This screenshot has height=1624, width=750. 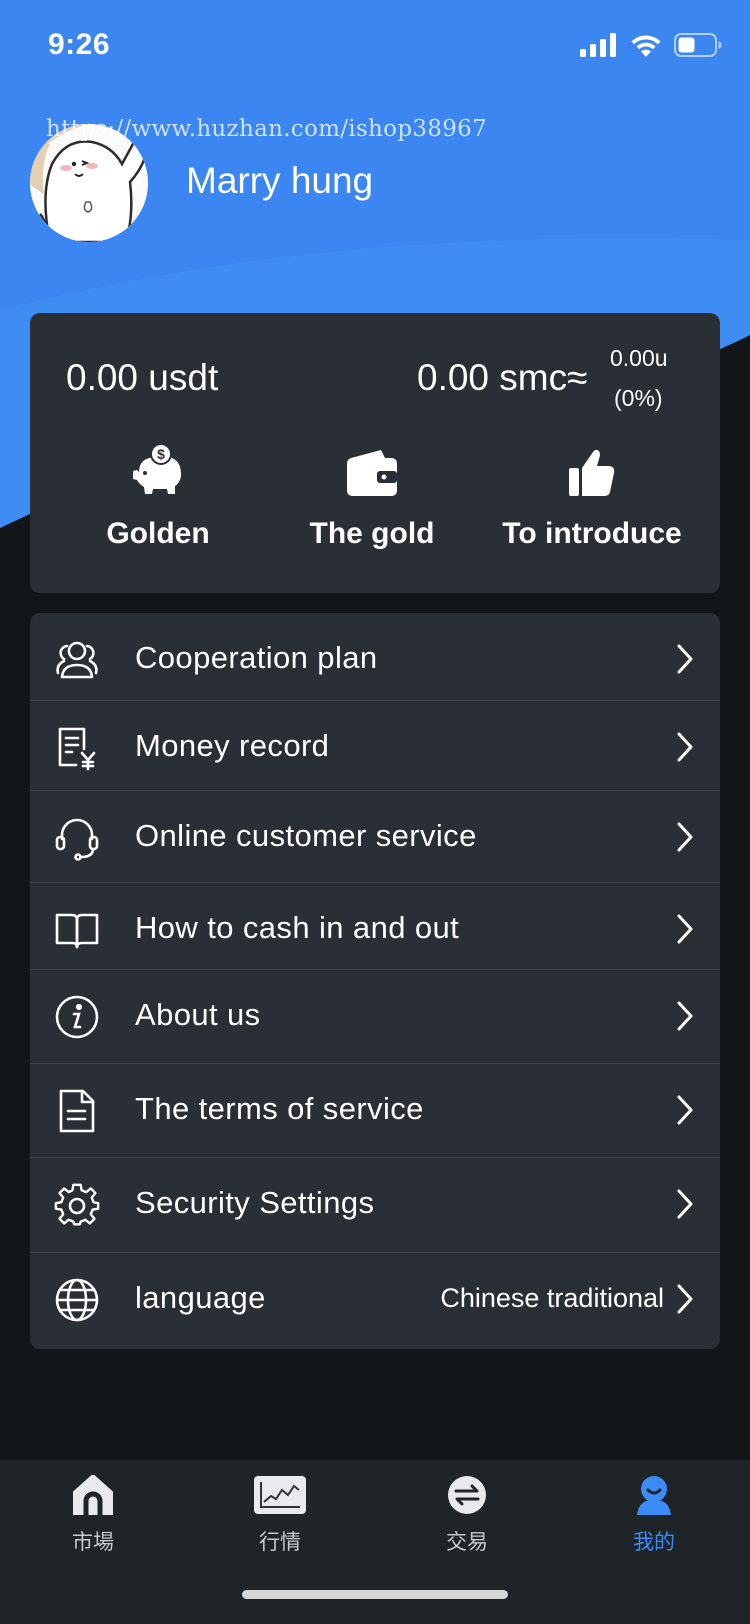 I want to click on menu-item-security-settings: Security Settings, so click(x=375, y=1205).